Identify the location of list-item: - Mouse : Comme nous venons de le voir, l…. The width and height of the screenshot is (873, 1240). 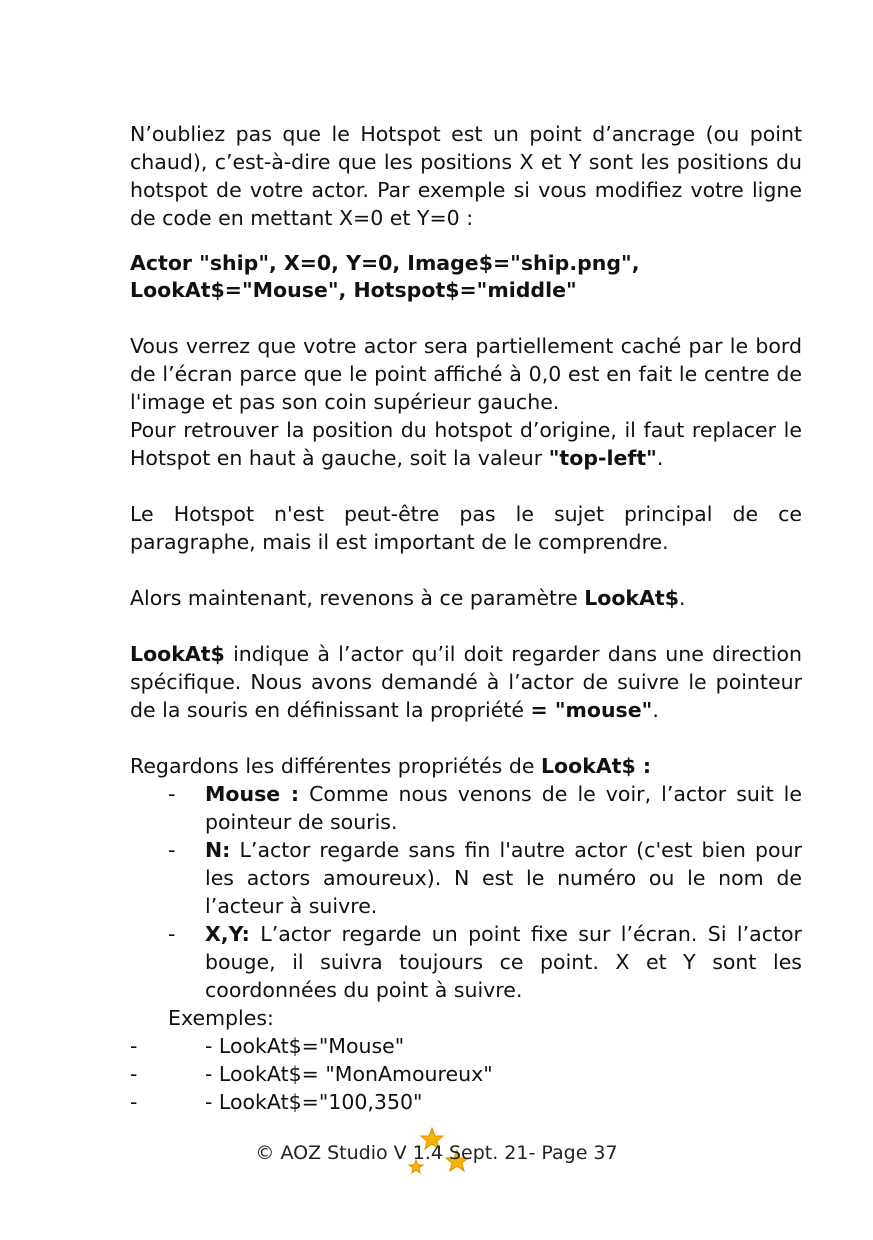
(485, 808).